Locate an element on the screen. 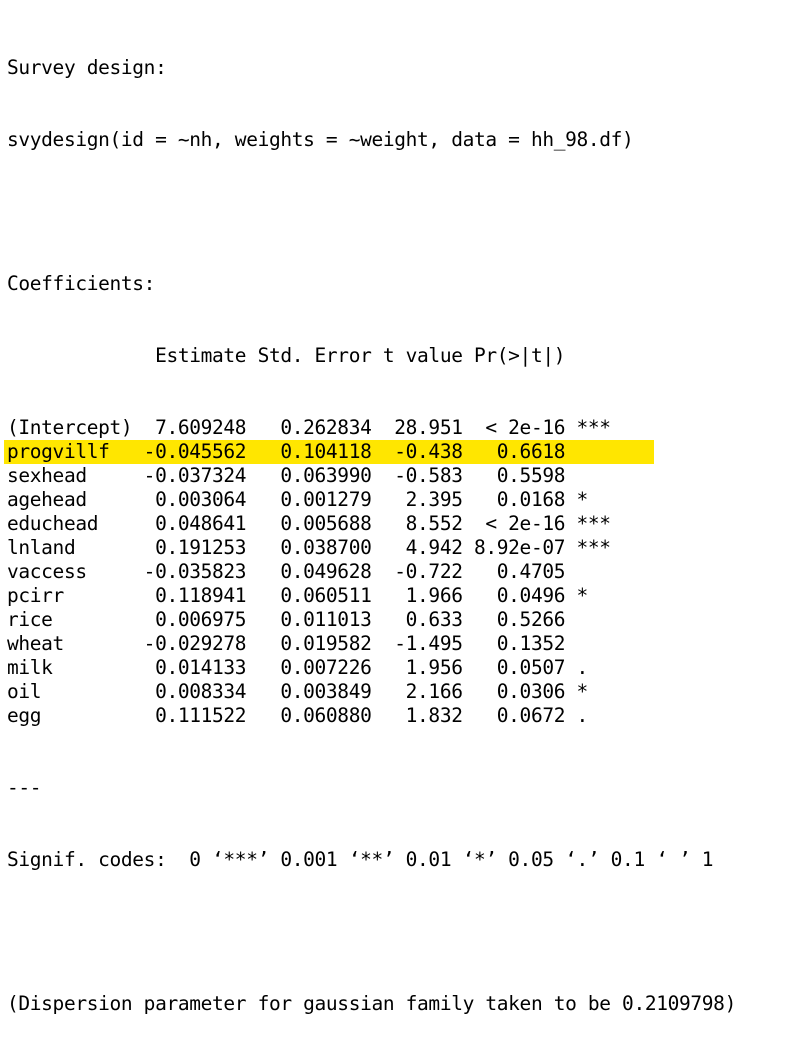 Image resolution: width=792 pixels, height=1040 pixels. coefficient-row-agehead: agehead 0.003064 0.001279 2.395 0.0168 * is located at coordinates (297, 499).